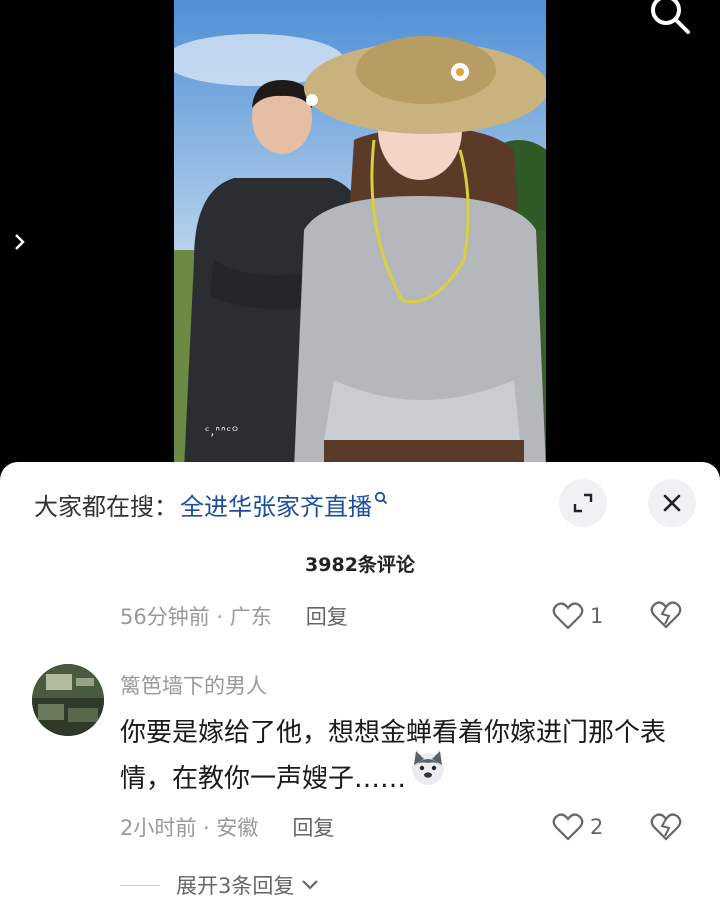  Describe the element at coordinates (597, 827) in the screenshot. I see `like-count: 2` at that location.